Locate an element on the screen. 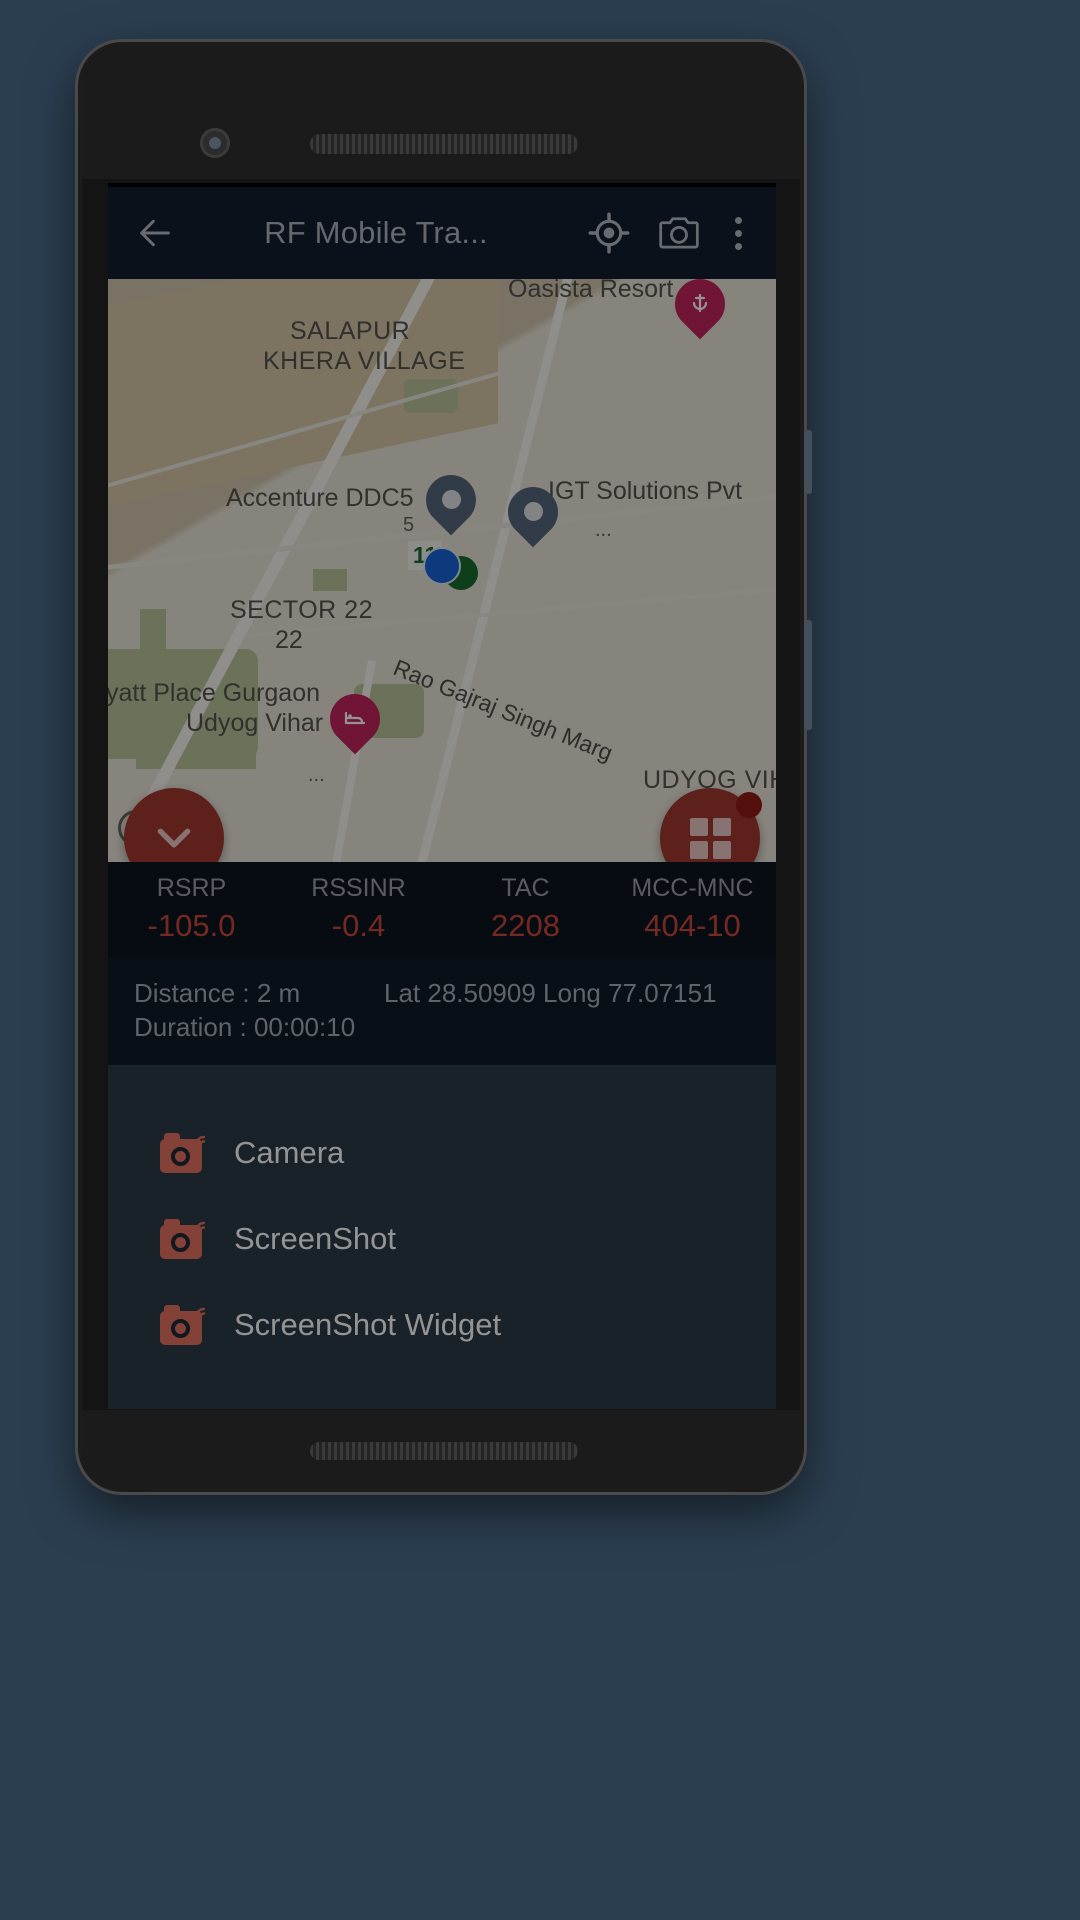 The width and height of the screenshot is (1080, 1920). overflow-menu-button is located at coordinates (738, 233).